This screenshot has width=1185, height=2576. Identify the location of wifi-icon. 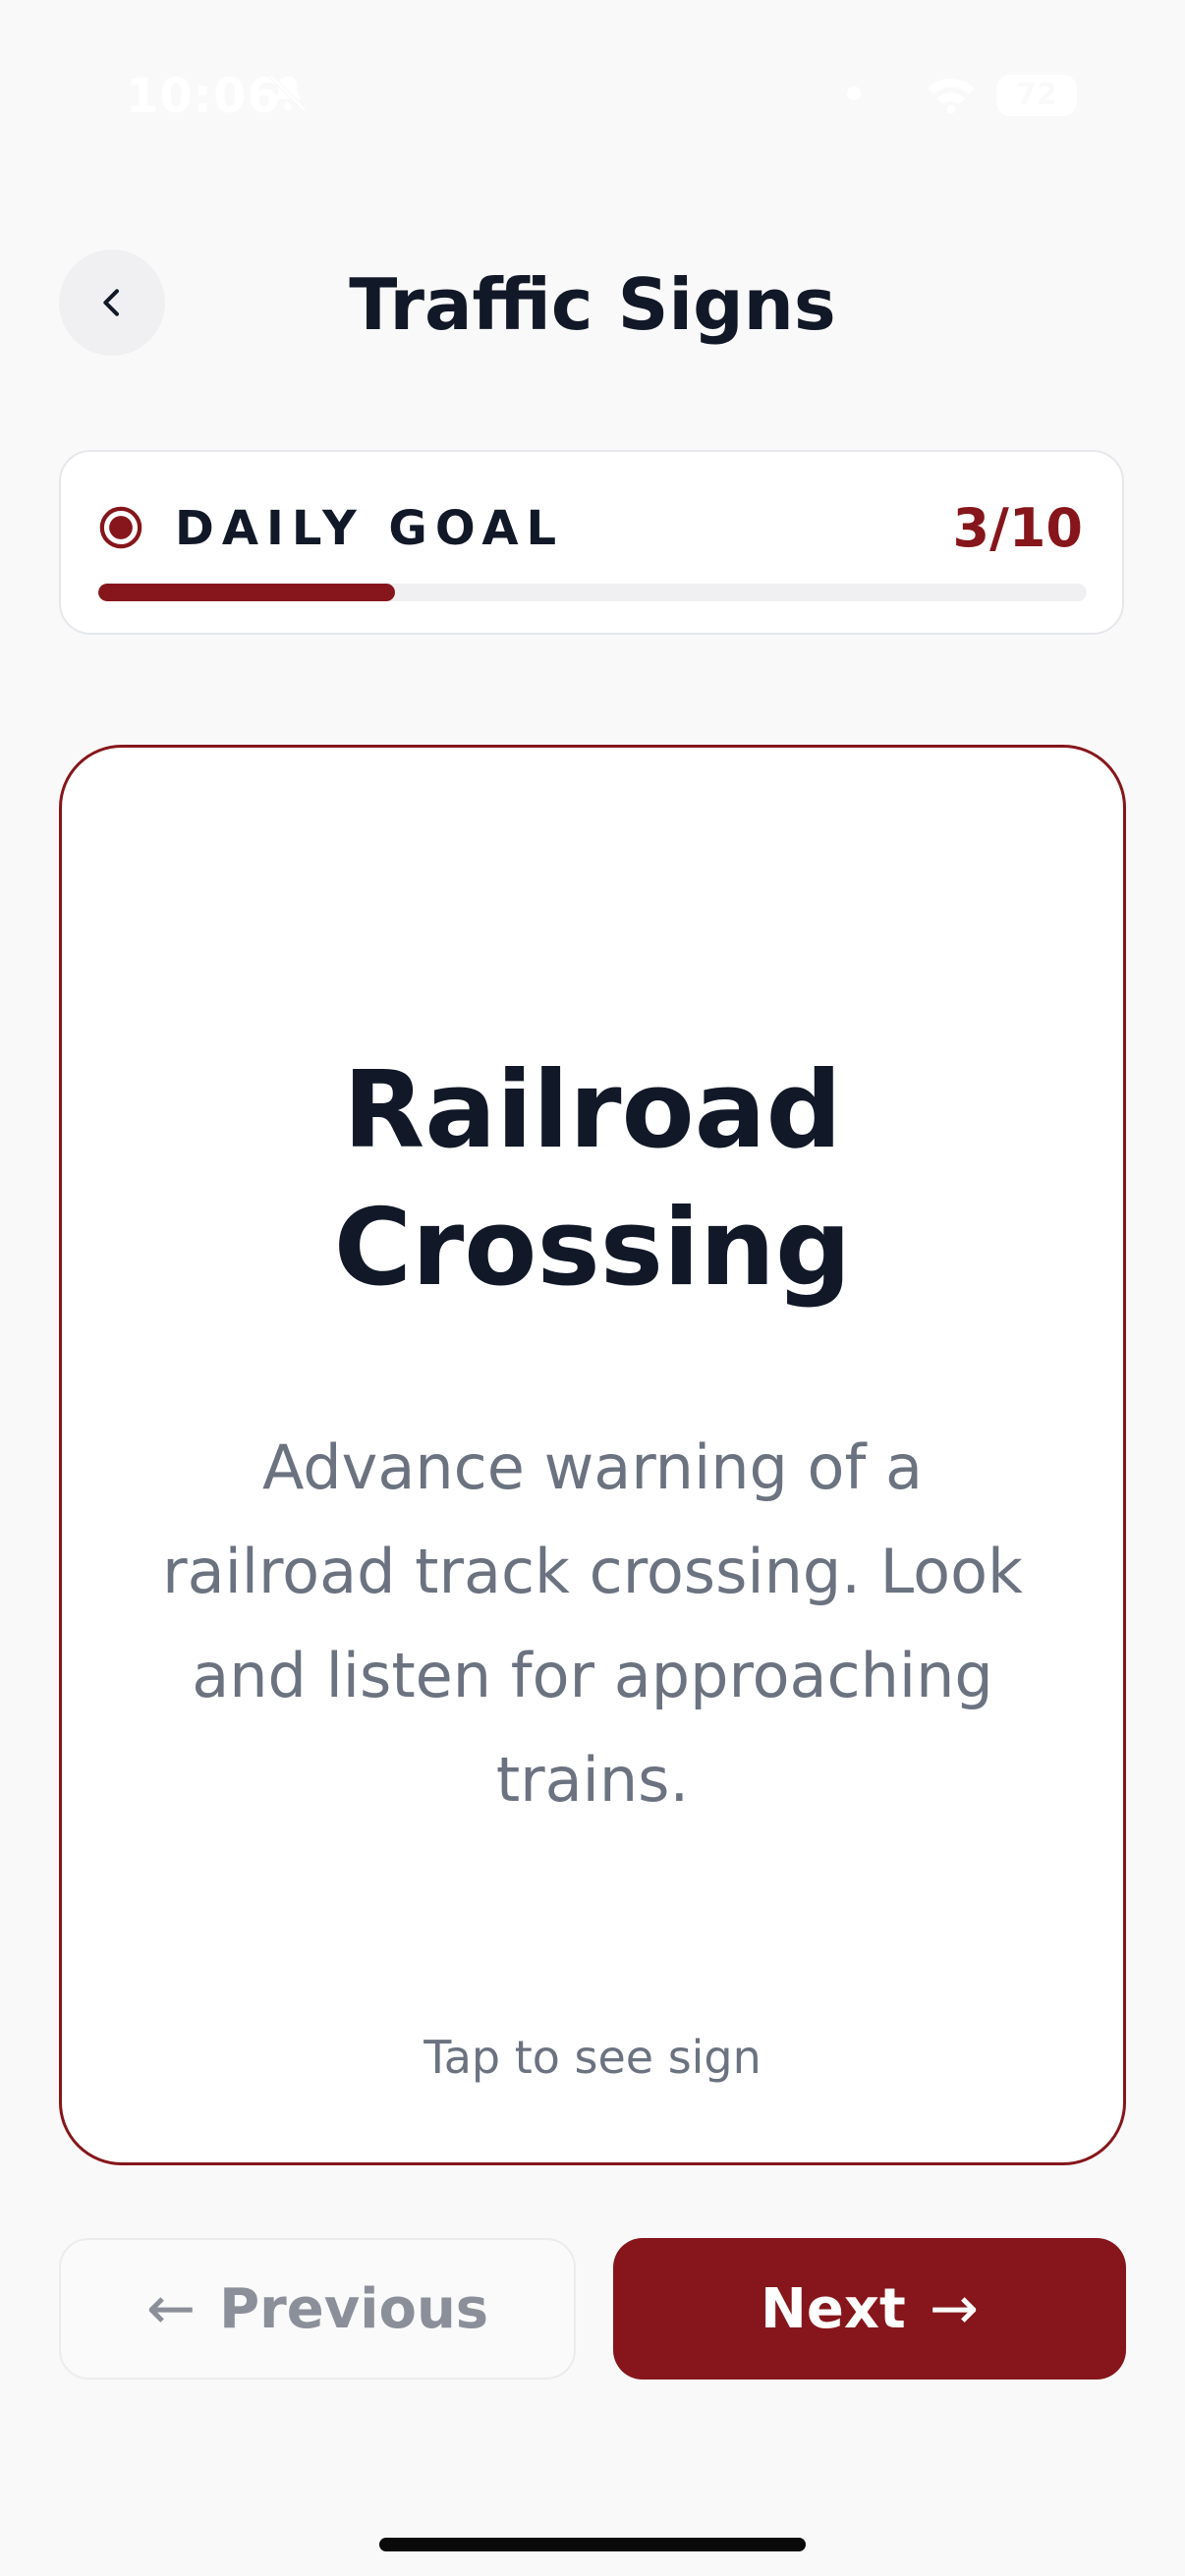
(952, 96).